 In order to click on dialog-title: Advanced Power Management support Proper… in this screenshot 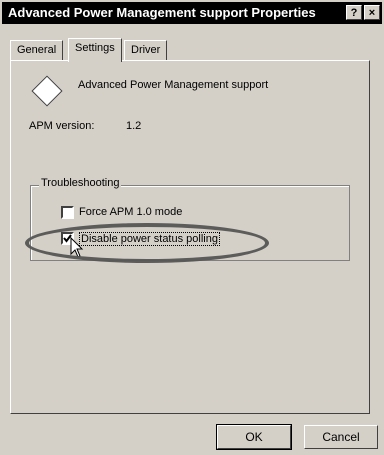, I will do `click(162, 12)`.